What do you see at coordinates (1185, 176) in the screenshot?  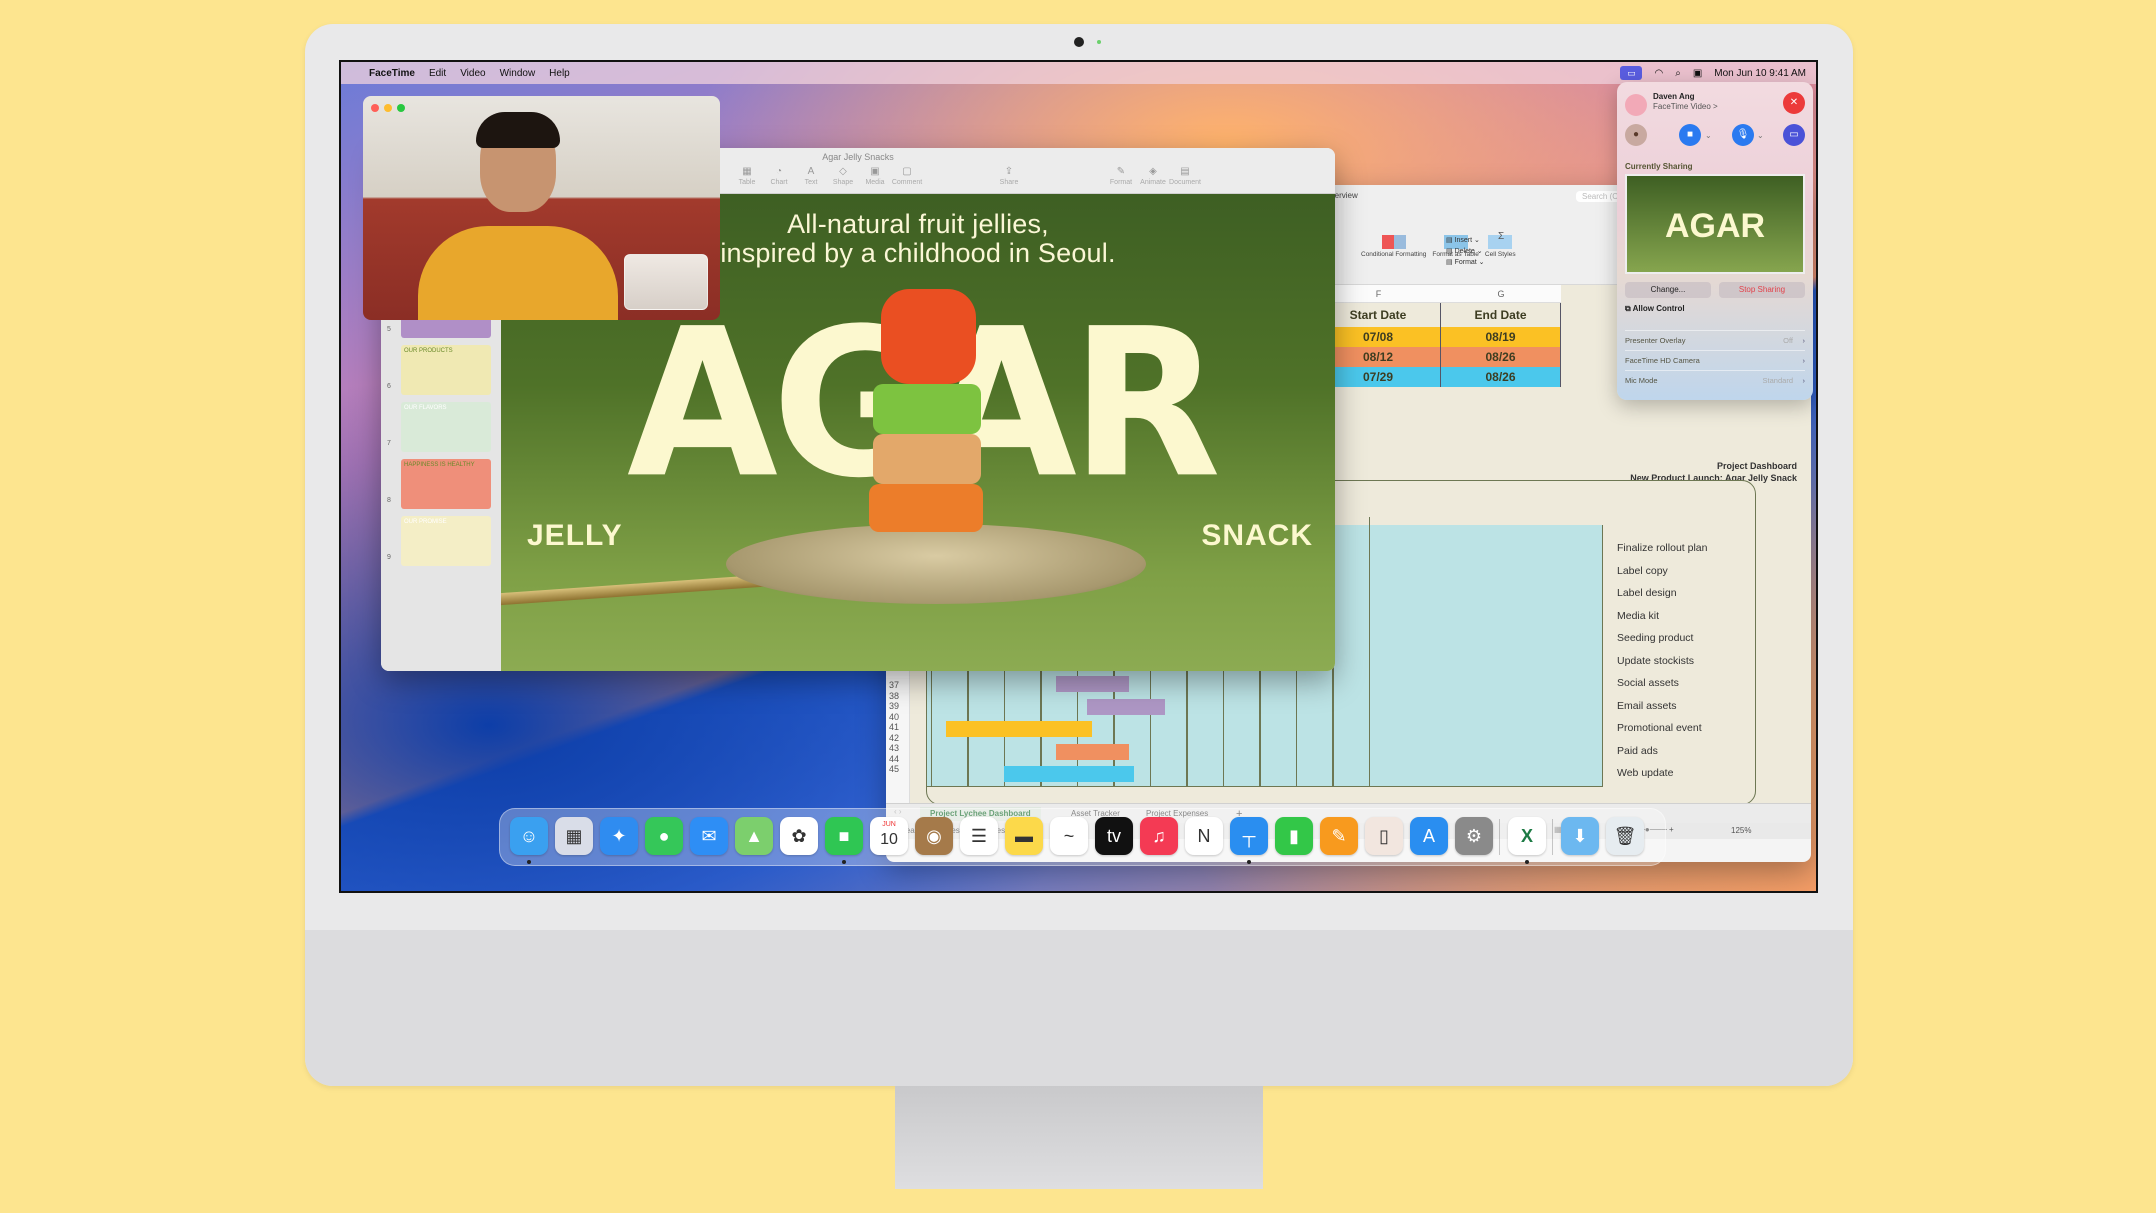 I see `toolbar-document-button: ▤ Document` at bounding box center [1185, 176].